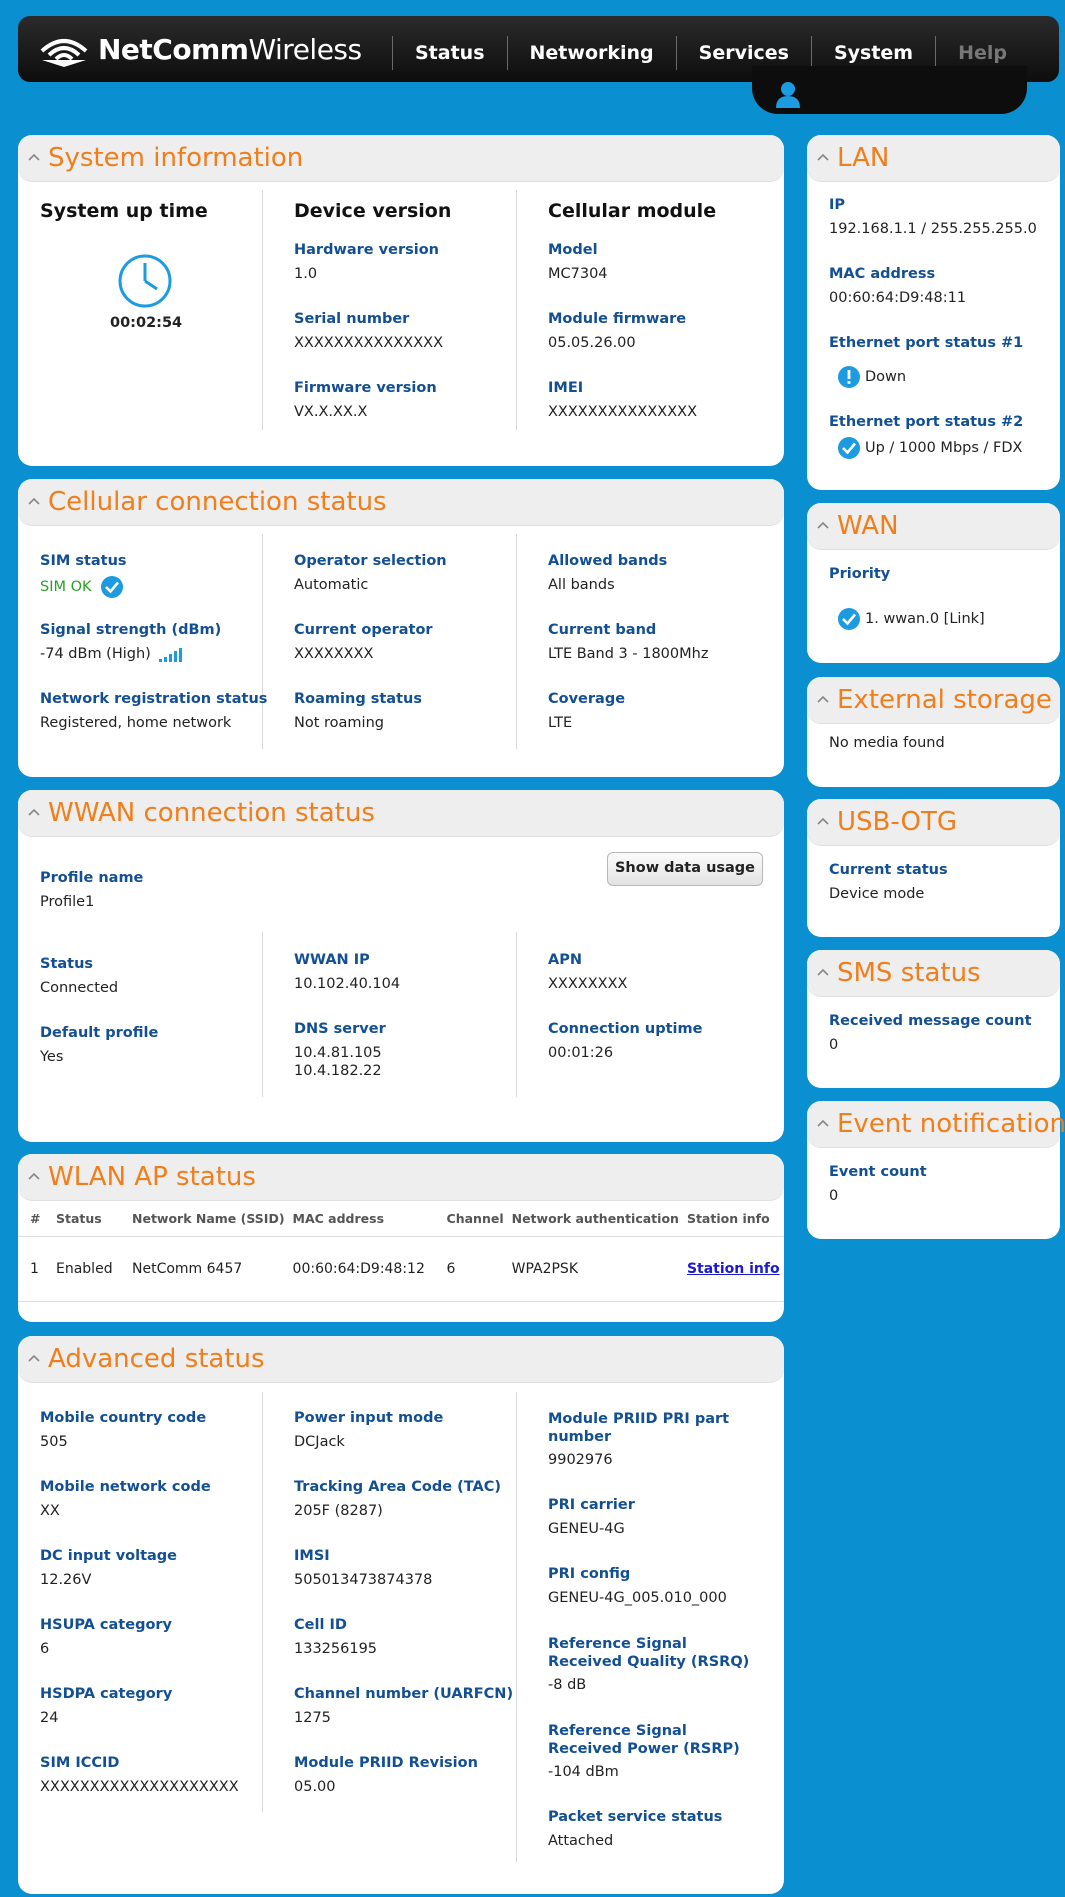  I want to click on usb-otg-panel: USB-OTG Current status Device mode, so click(933, 868).